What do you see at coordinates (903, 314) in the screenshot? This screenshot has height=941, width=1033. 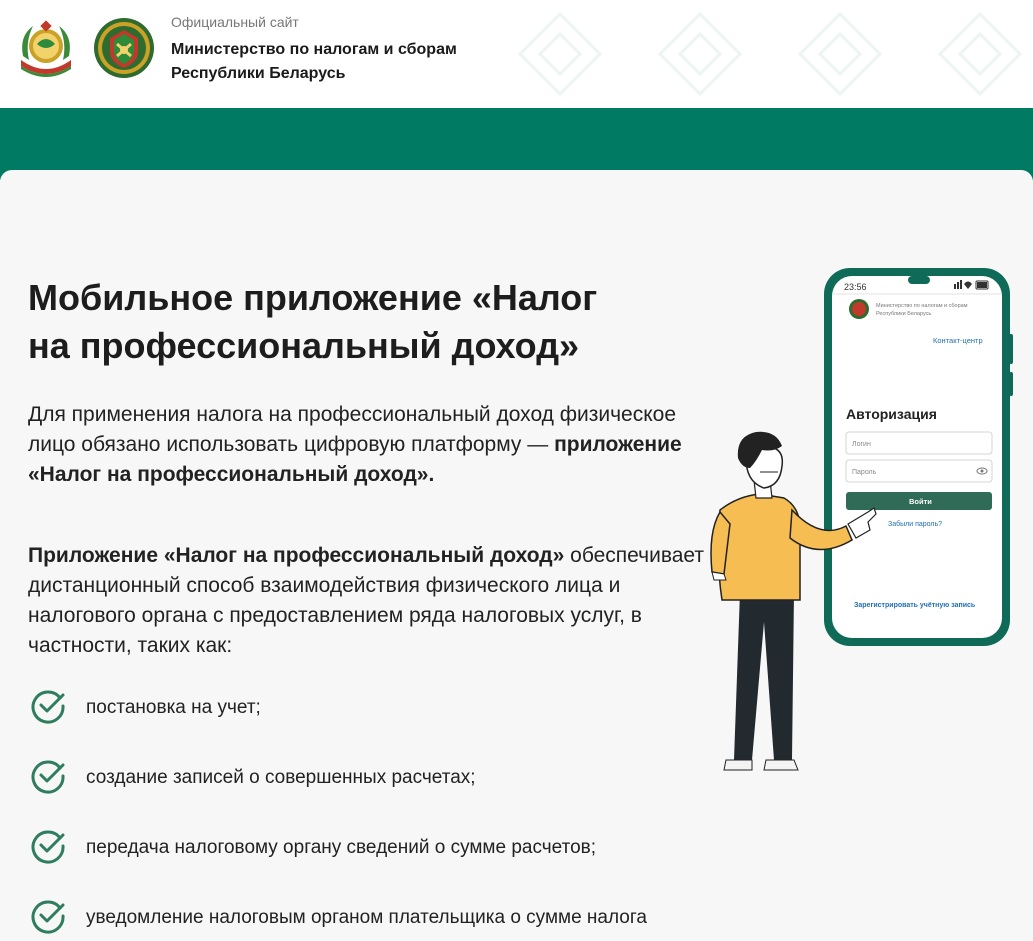 I see `phone-ministry-line2: Республики Беларусь` at bounding box center [903, 314].